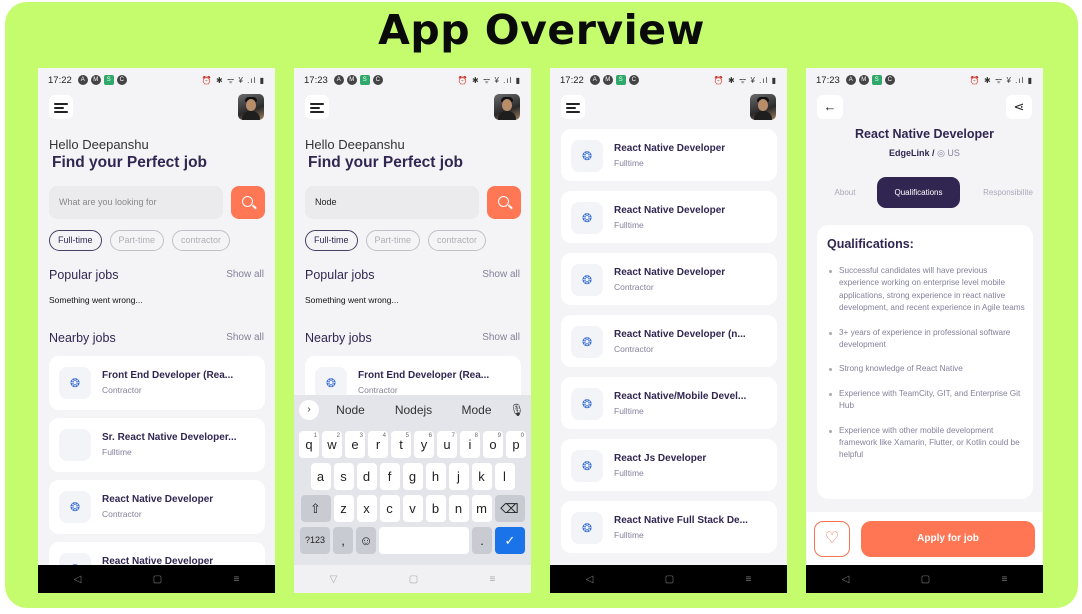 This screenshot has height=614, width=1082. Describe the element at coordinates (389, 508) in the screenshot. I see `key-c: c` at that location.